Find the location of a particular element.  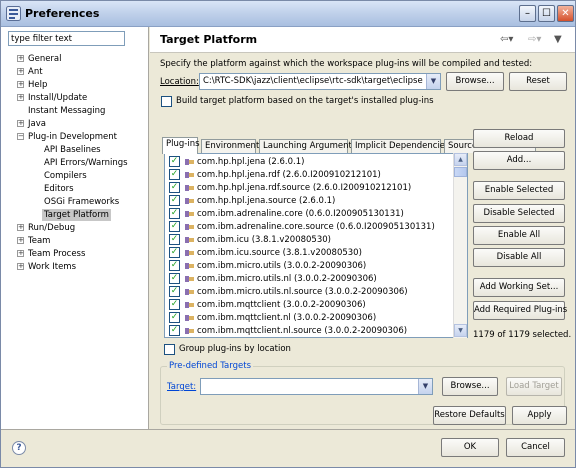

collapse-plugin-development-icon: − is located at coordinates (20, 136).